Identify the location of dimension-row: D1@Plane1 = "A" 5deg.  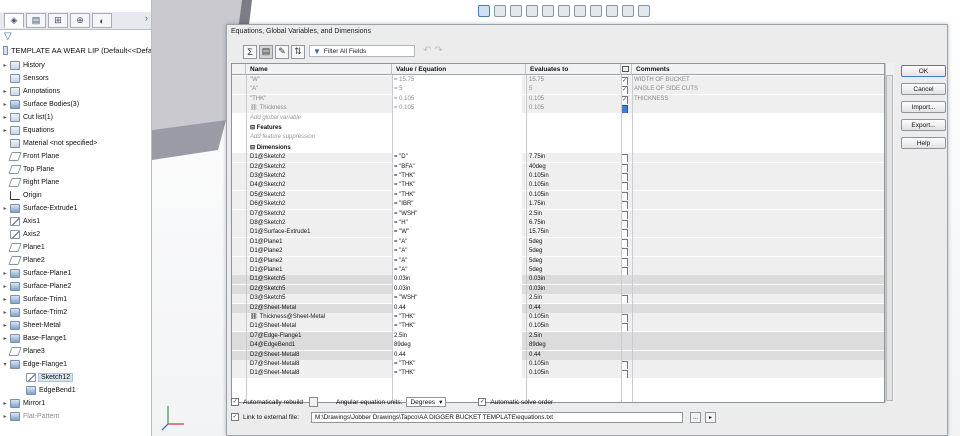
(558, 270).